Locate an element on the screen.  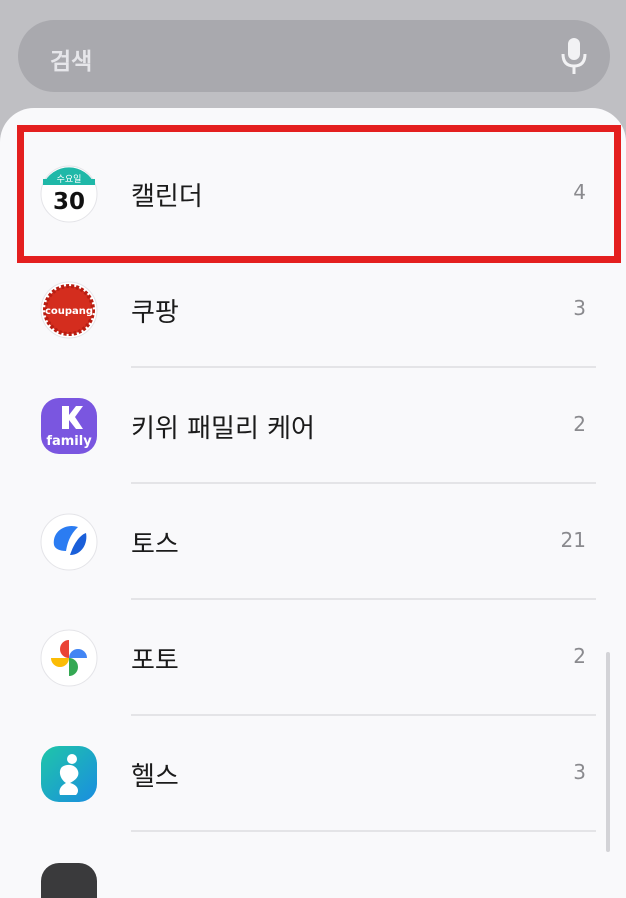
scrollbar is located at coordinates (608, 752).